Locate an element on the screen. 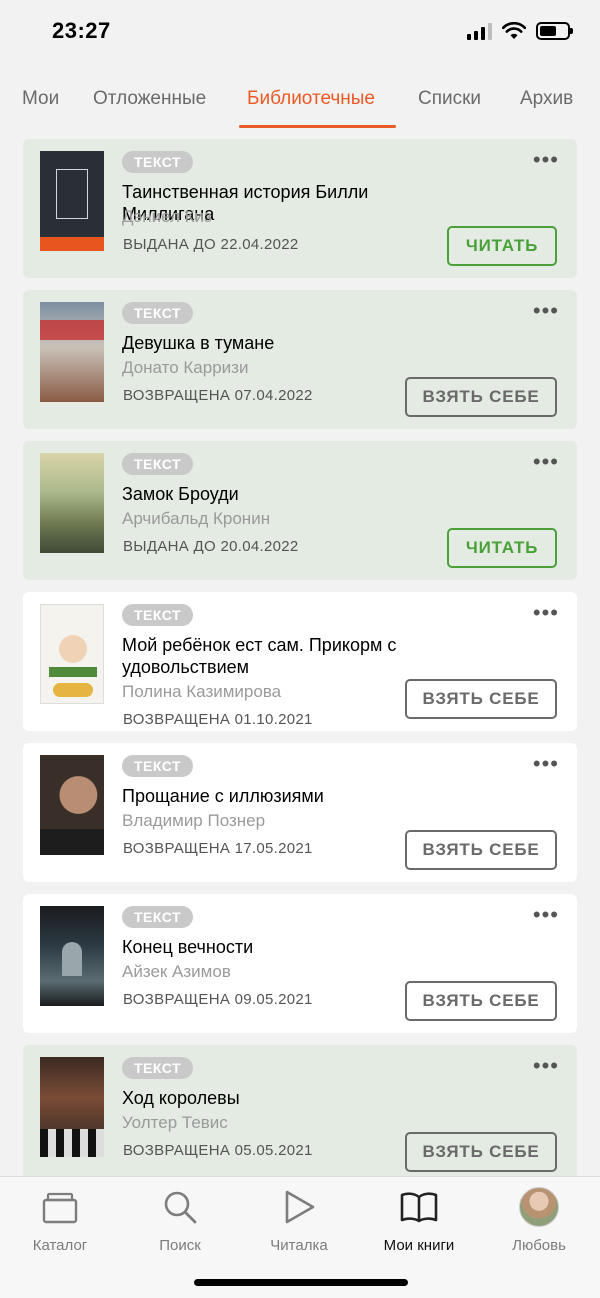  nav-my-books: Мои книги is located at coordinates (419, 1220).